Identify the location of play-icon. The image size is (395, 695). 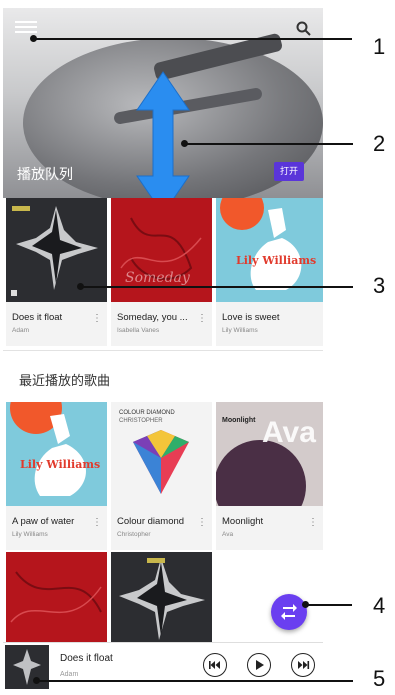
(260, 665).